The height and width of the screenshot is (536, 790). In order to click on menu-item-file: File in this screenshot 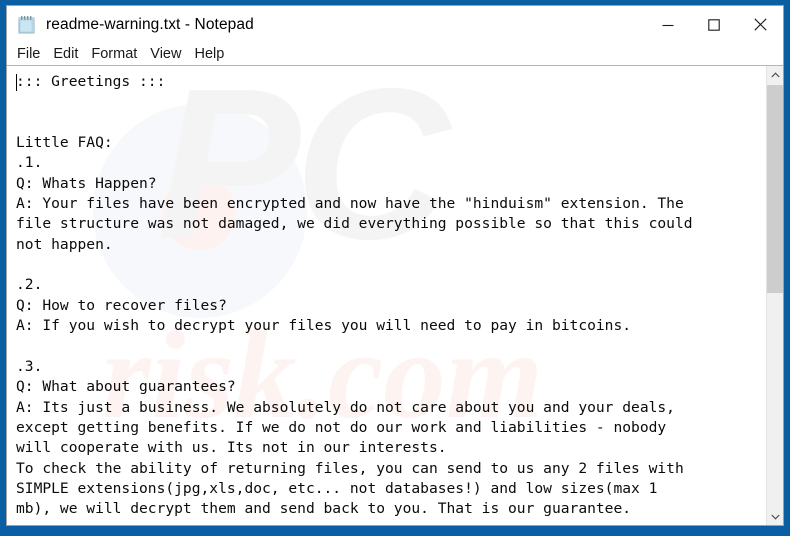, I will do `click(28, 54)`.